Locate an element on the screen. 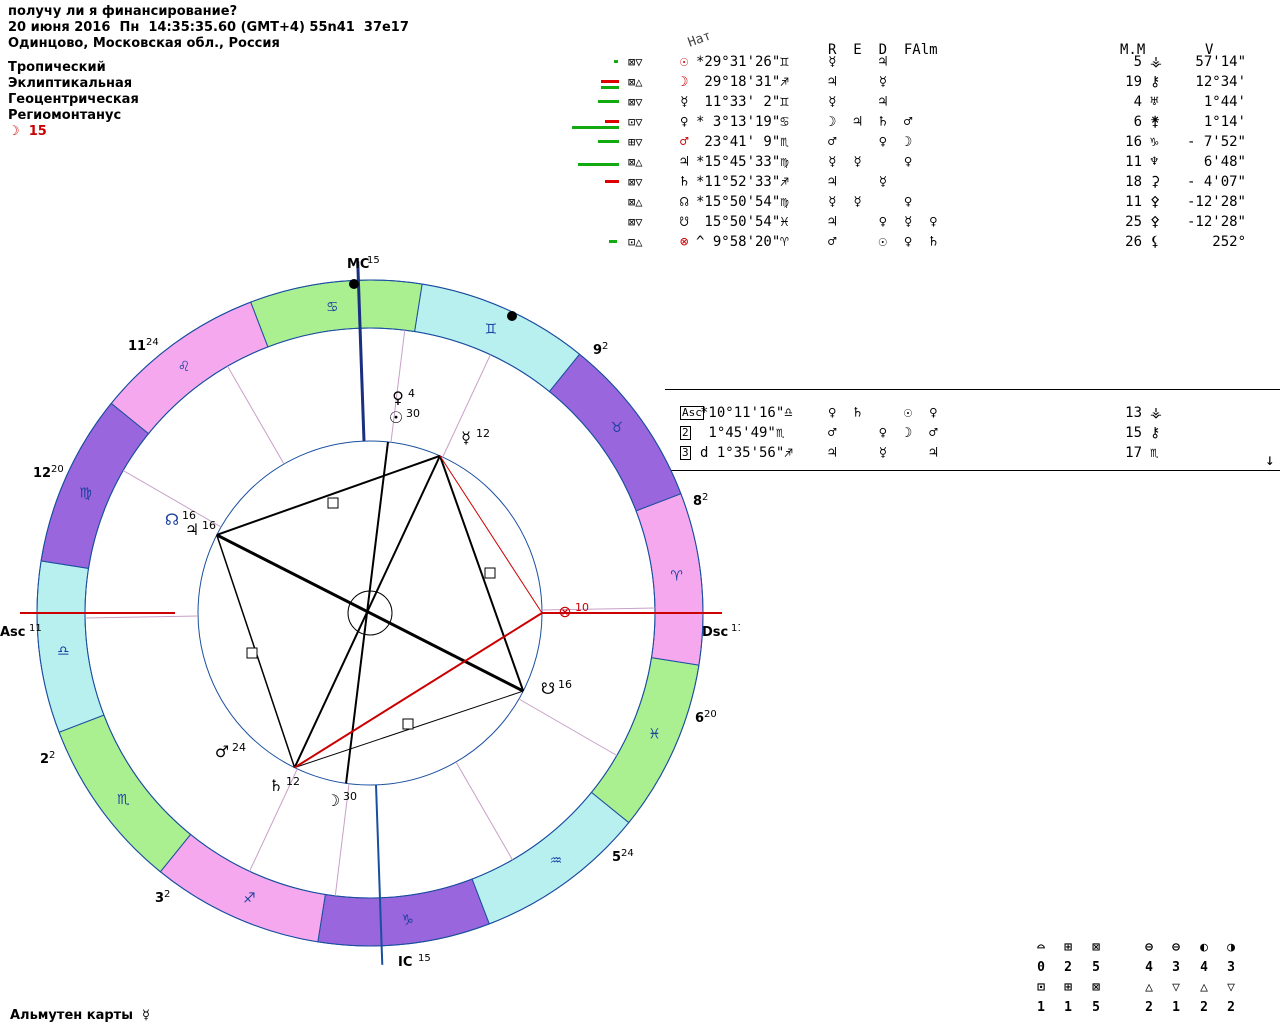 The width and height of the screenshot is (1280, 1024). planet-dignities: ☿ ☿ ♀ is located at coordinates (870, 162).